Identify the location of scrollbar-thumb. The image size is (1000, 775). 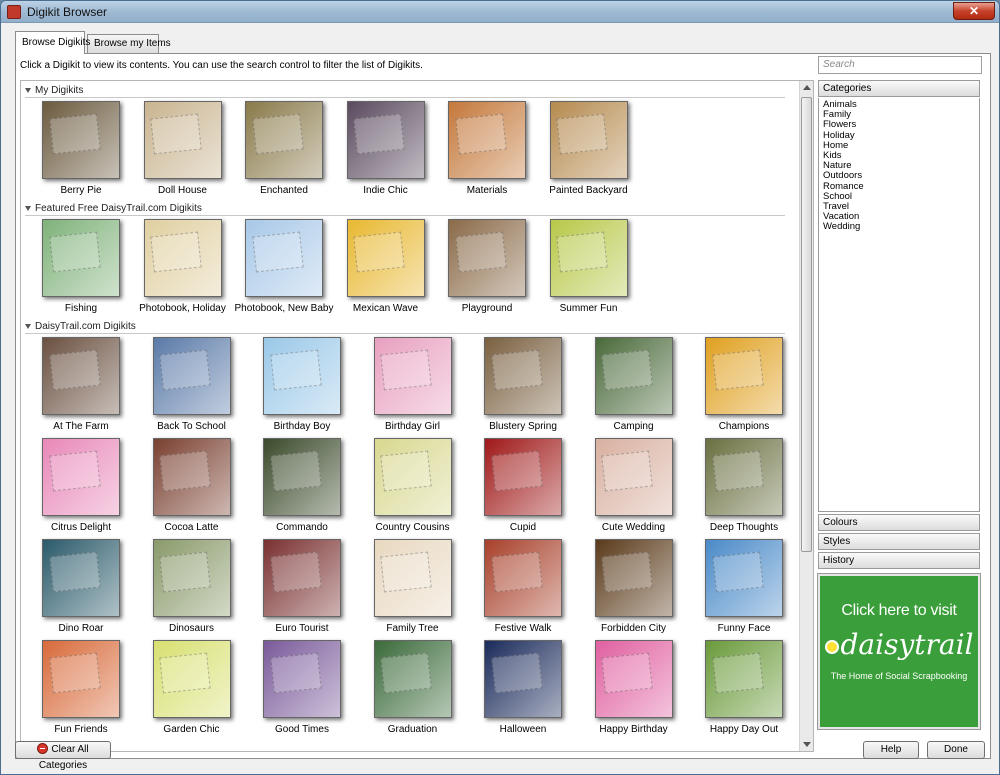
(806, 324).